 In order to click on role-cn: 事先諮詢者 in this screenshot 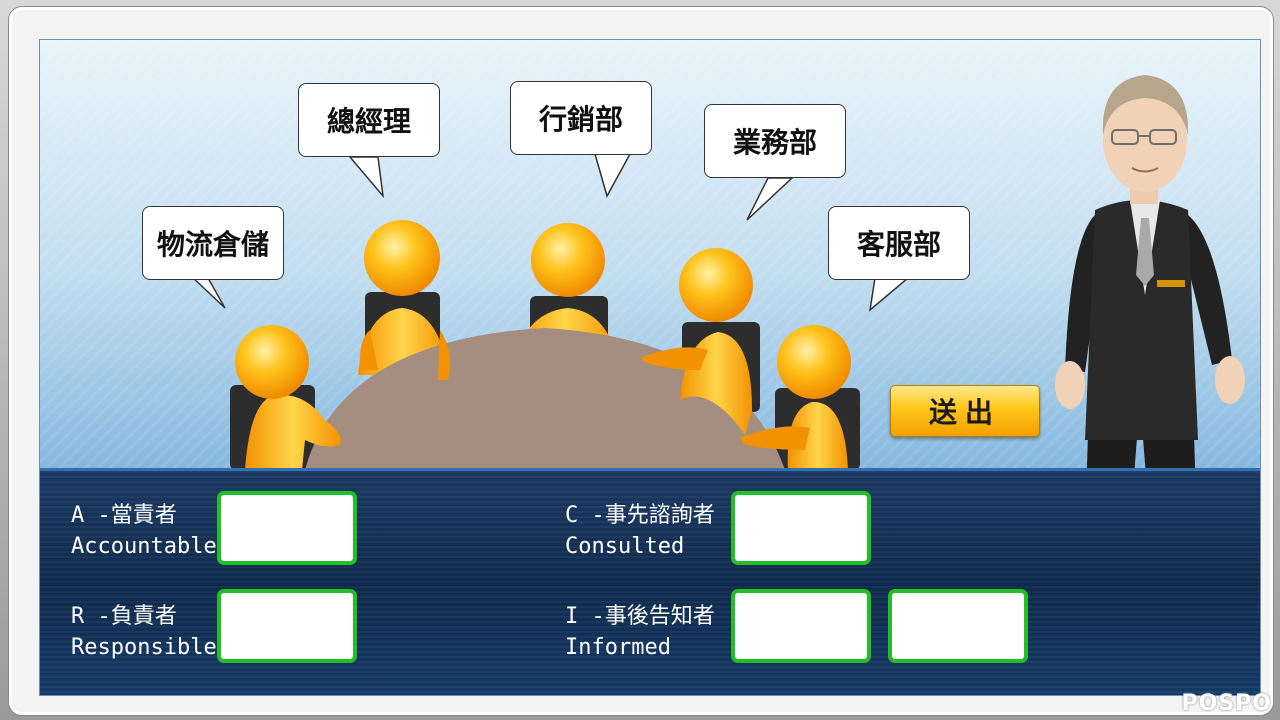, I will do `click(659, 515)`.